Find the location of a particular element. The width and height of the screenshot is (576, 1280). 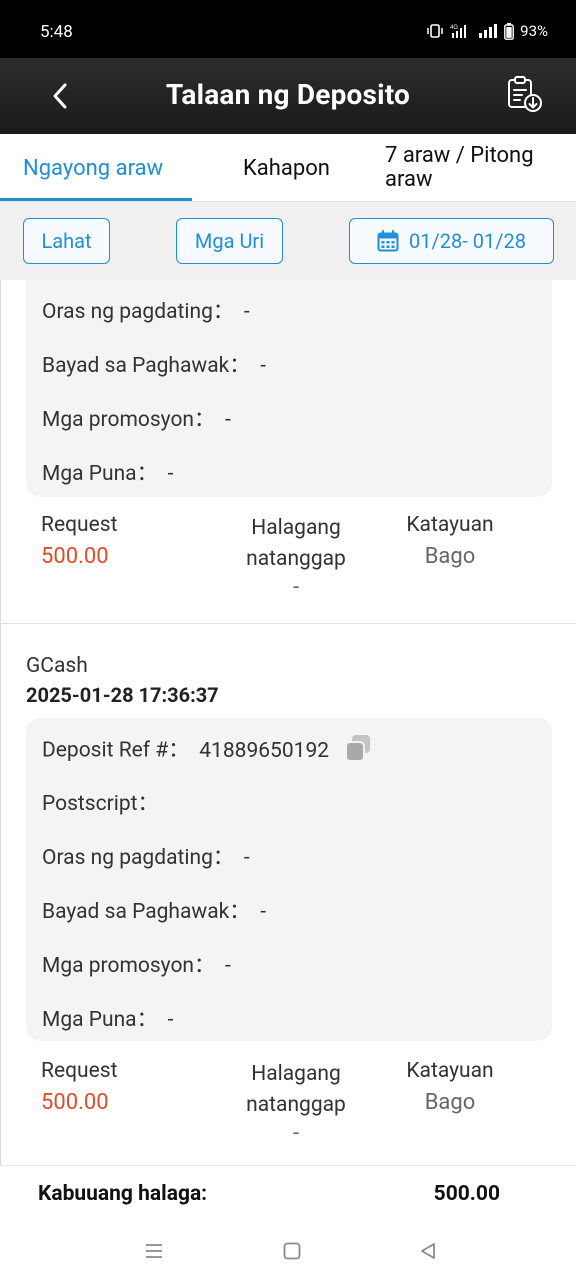

detail-row: Deposit Ref #： 41889650192 is located at coordinates (208, 751).